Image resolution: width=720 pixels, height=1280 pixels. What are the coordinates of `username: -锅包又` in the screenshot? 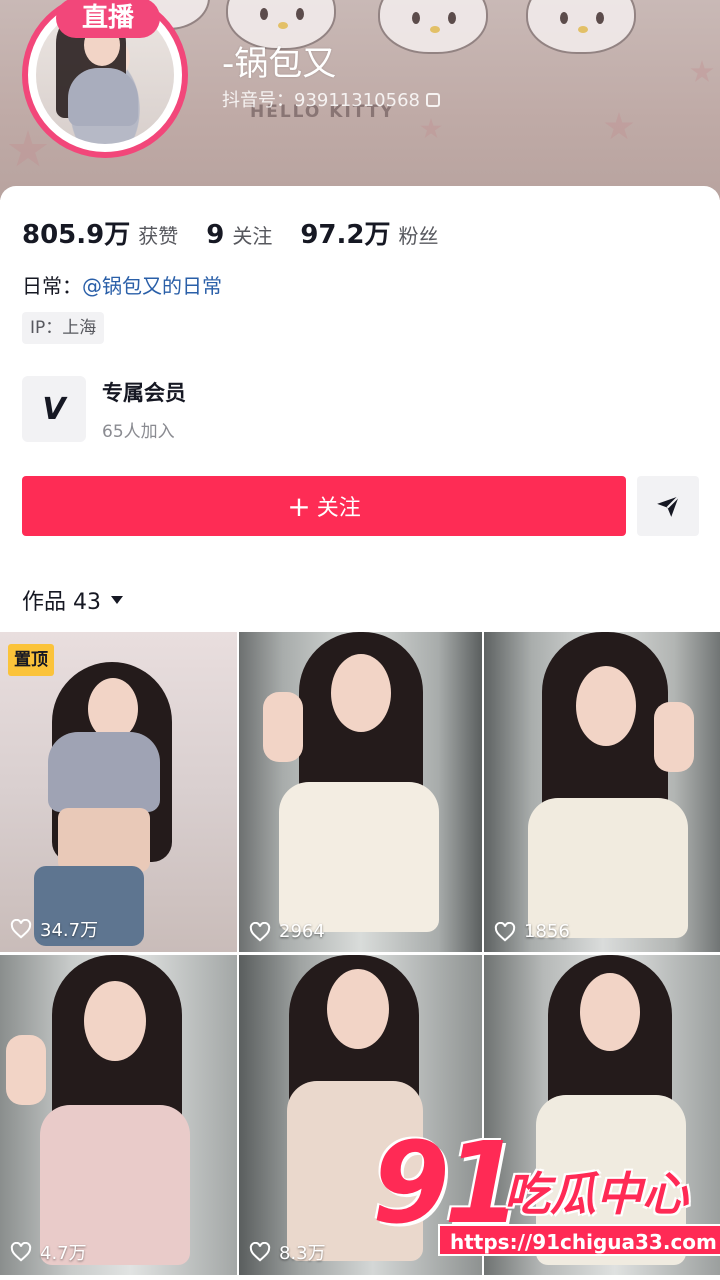 It's located at (279, 64).